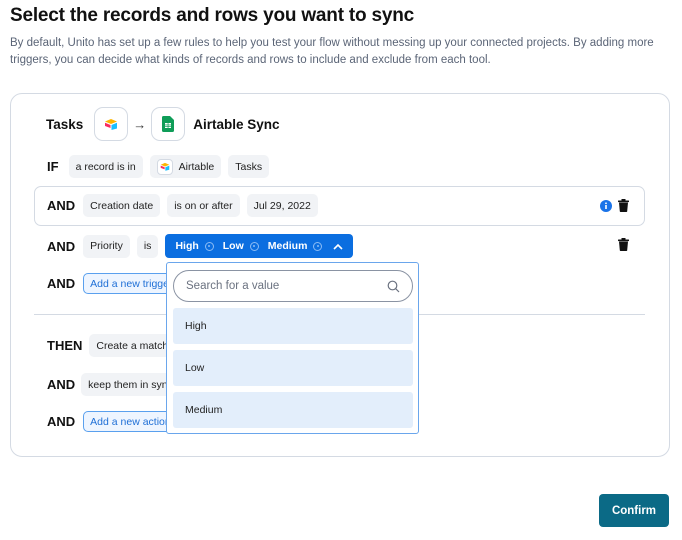 This screenshot has height=540, width=682. What do you see at coordinates (196, 166) in the screenshot?
I see `tool-name: Airtable` at bounding box center [196, 166].